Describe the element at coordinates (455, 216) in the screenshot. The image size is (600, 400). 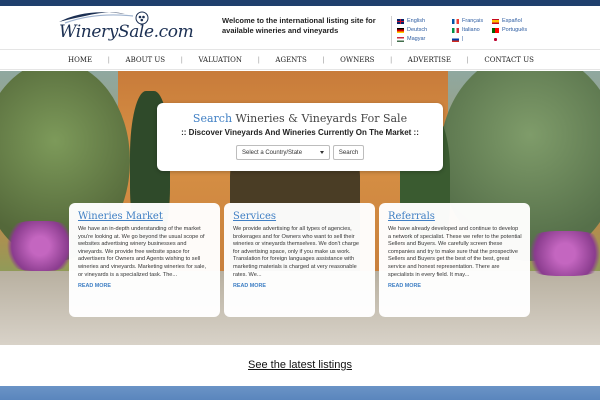
I see `card-title: Referrals` at that location.